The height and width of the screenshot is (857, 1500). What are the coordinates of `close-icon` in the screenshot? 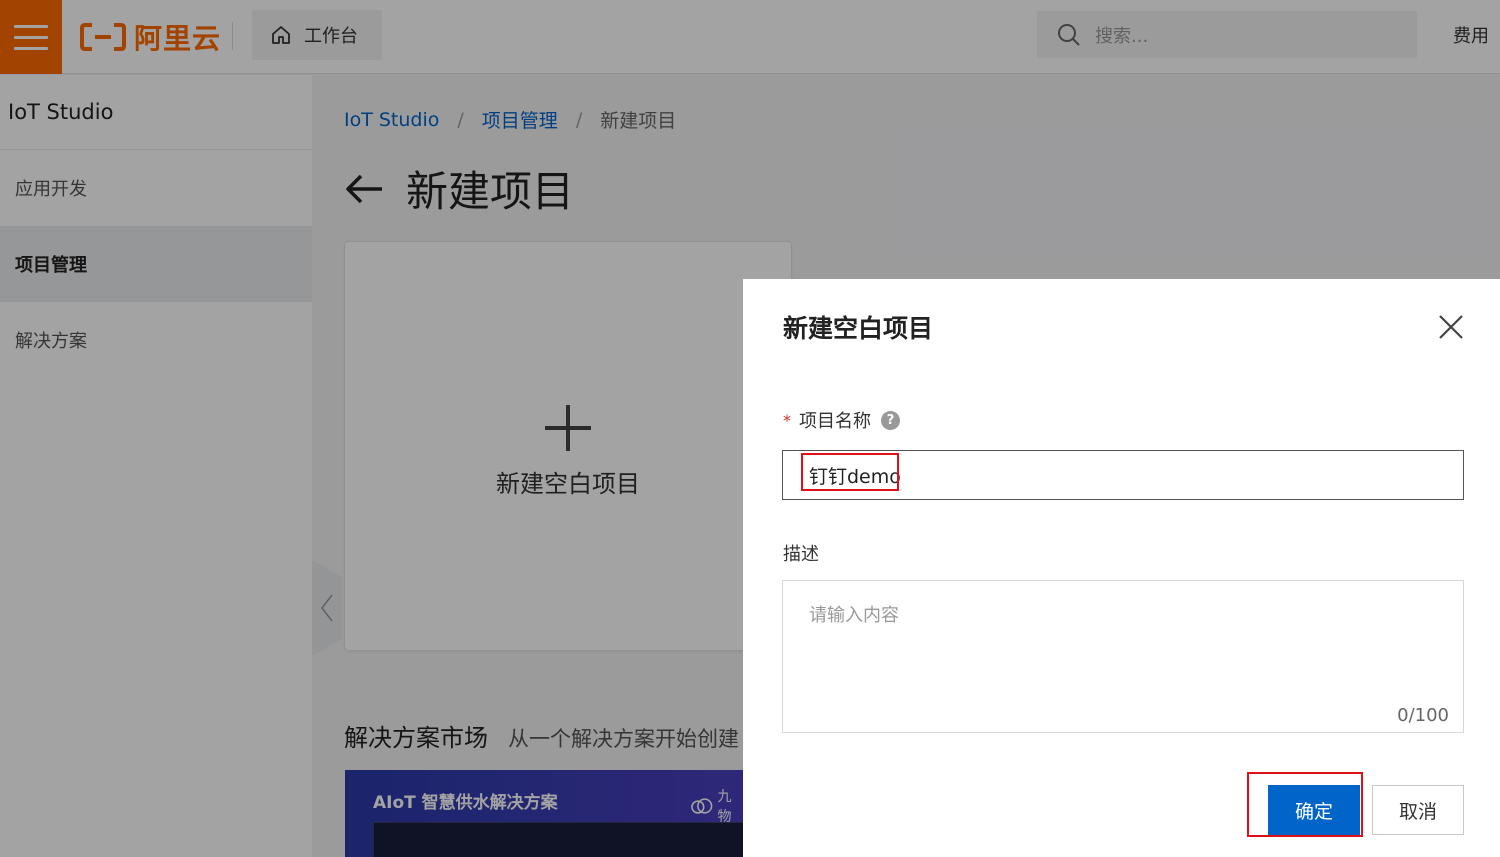 It's located at (1451, 327).